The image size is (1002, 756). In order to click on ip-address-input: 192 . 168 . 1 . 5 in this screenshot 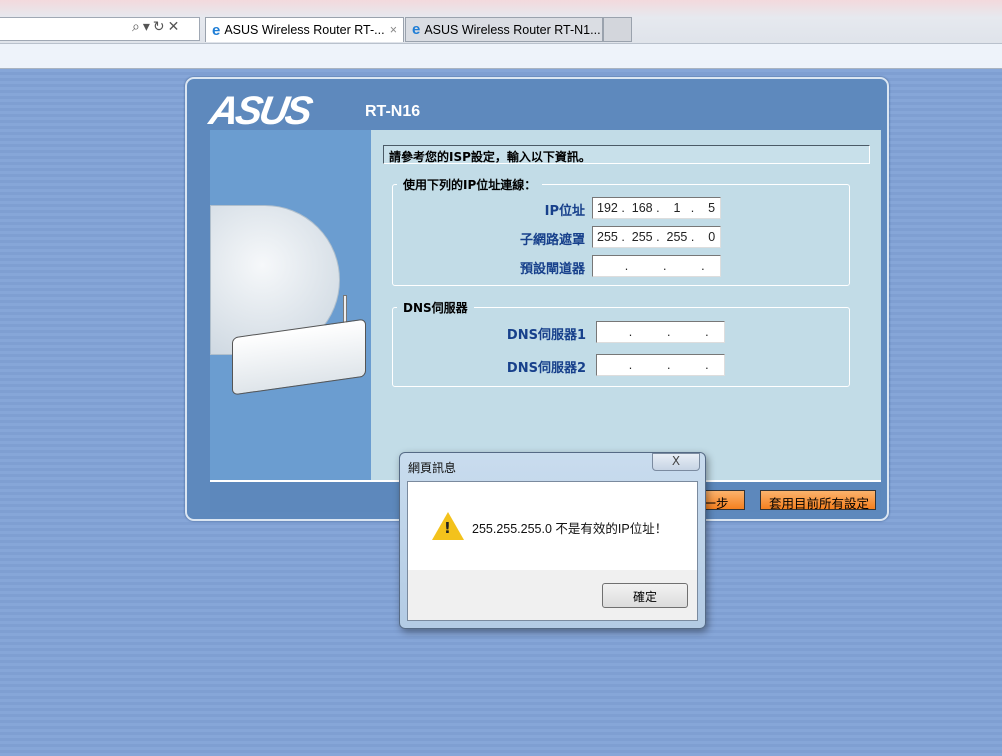, I will do `click(656, 208)`.